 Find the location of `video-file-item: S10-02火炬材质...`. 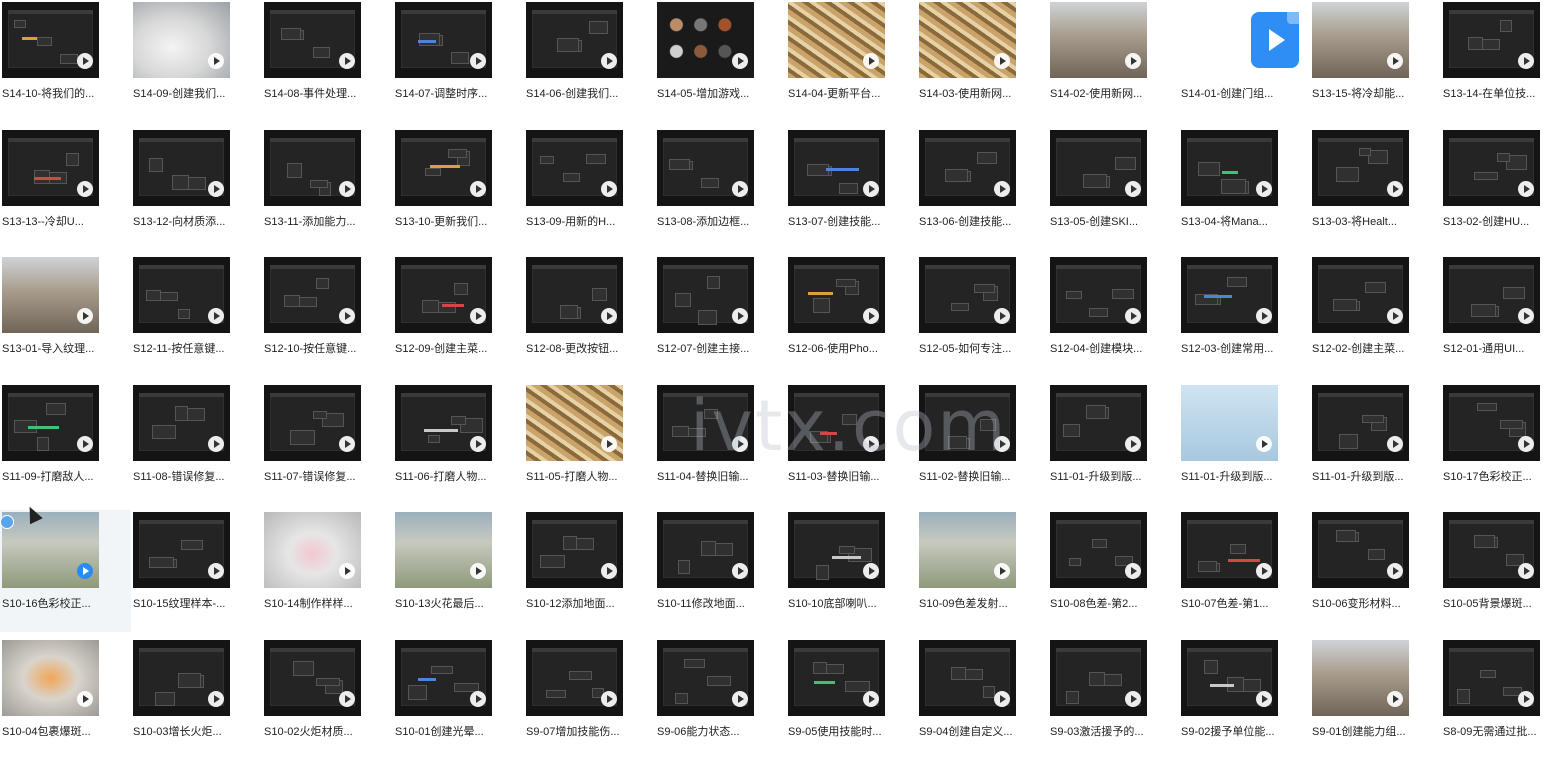

video-file-item: S10-02火炬材质... is located at coordinates (327, 699).